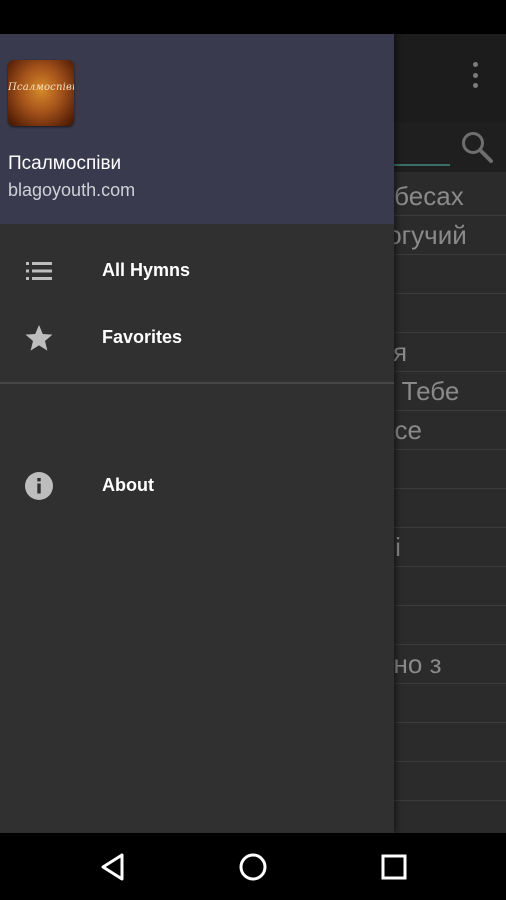  I want to click on system-nav-bar, so click(253, 866).